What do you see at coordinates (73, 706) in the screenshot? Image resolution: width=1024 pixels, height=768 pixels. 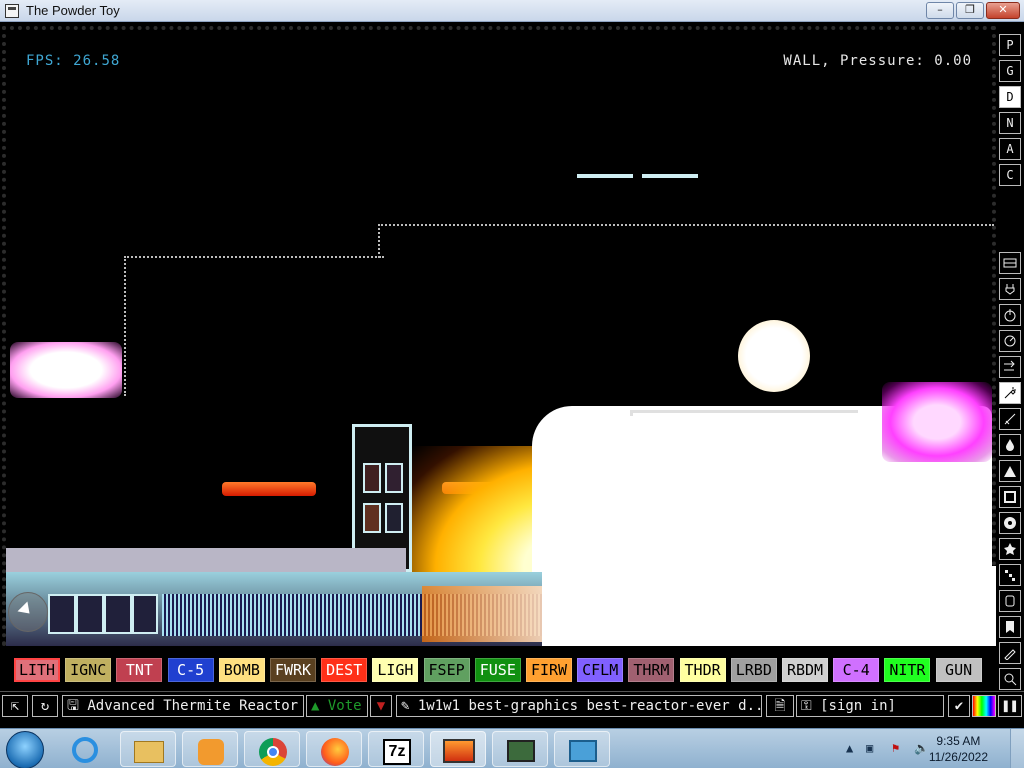 I see `save-file-icon: 🖫` at bounding box center [73, 706].